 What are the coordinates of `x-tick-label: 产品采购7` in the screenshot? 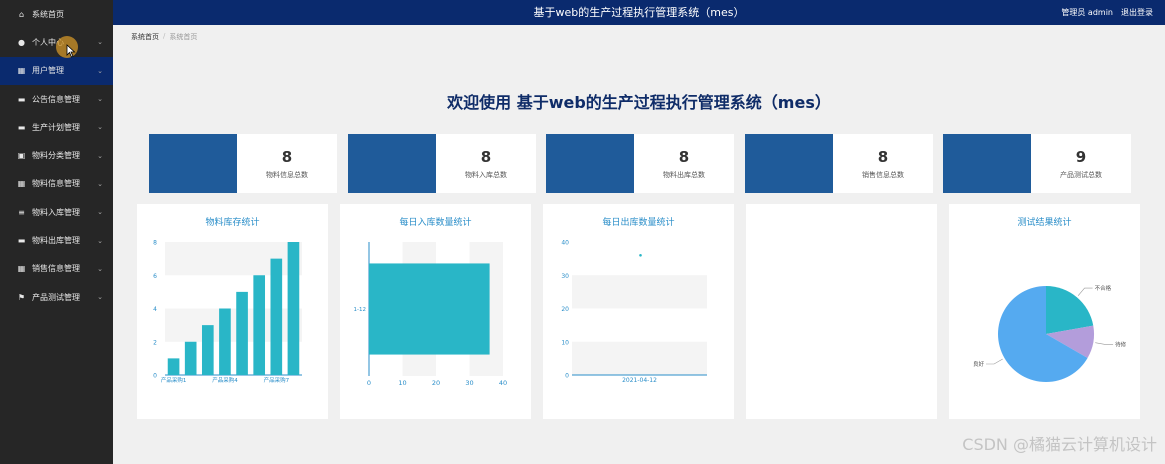 It's located at (277, 380).